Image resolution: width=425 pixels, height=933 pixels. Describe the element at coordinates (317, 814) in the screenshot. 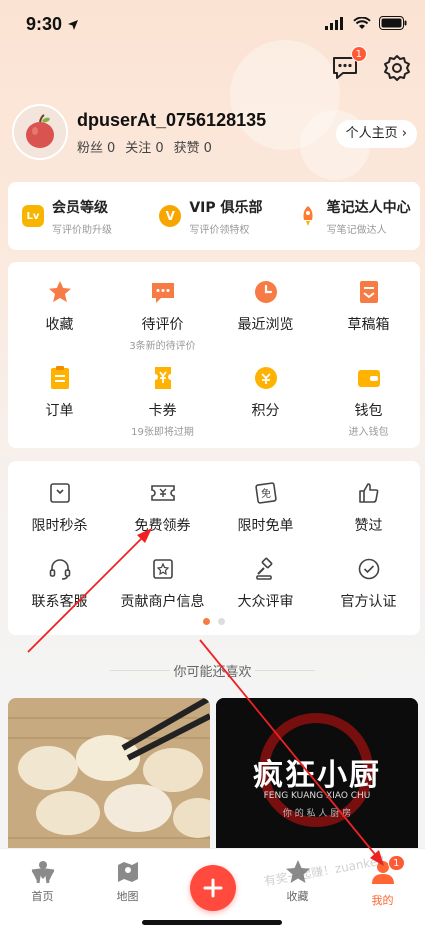

I see `restaurant-caption: 你 的 私 人 厨 房` at that location.